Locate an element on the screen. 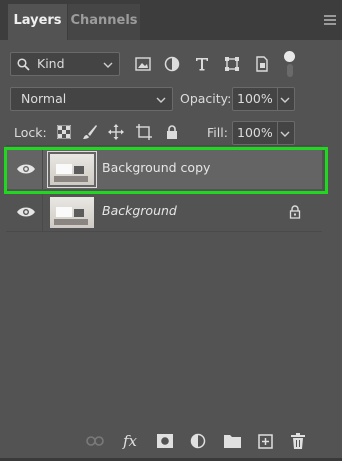  layers-bottom-toolbar: fx is located at coordinates (171, 440).